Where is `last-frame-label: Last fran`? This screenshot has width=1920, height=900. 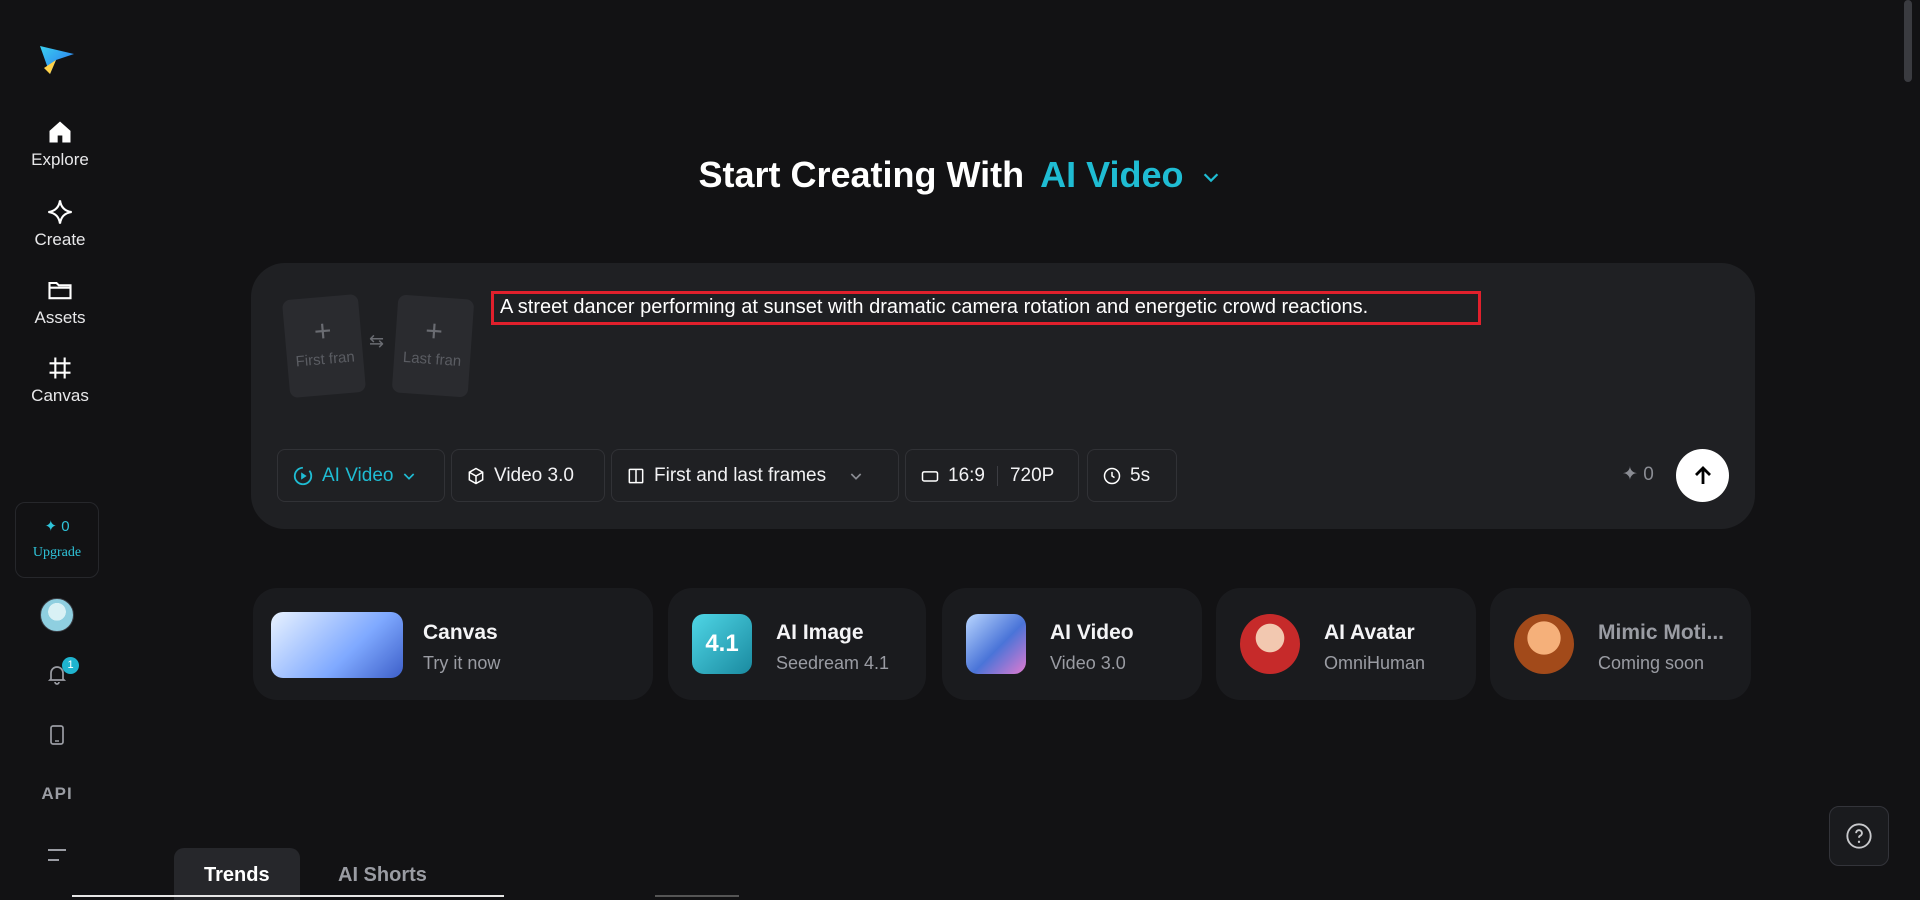 last-frame-label: Last fran is located at coordinates (432, 359).